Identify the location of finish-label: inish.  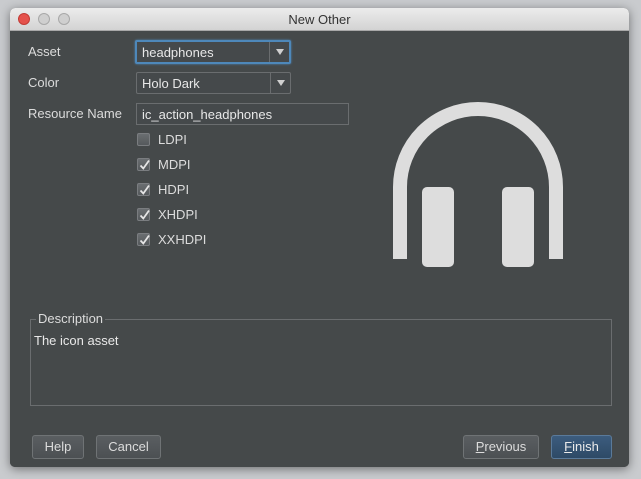
(585, 446).